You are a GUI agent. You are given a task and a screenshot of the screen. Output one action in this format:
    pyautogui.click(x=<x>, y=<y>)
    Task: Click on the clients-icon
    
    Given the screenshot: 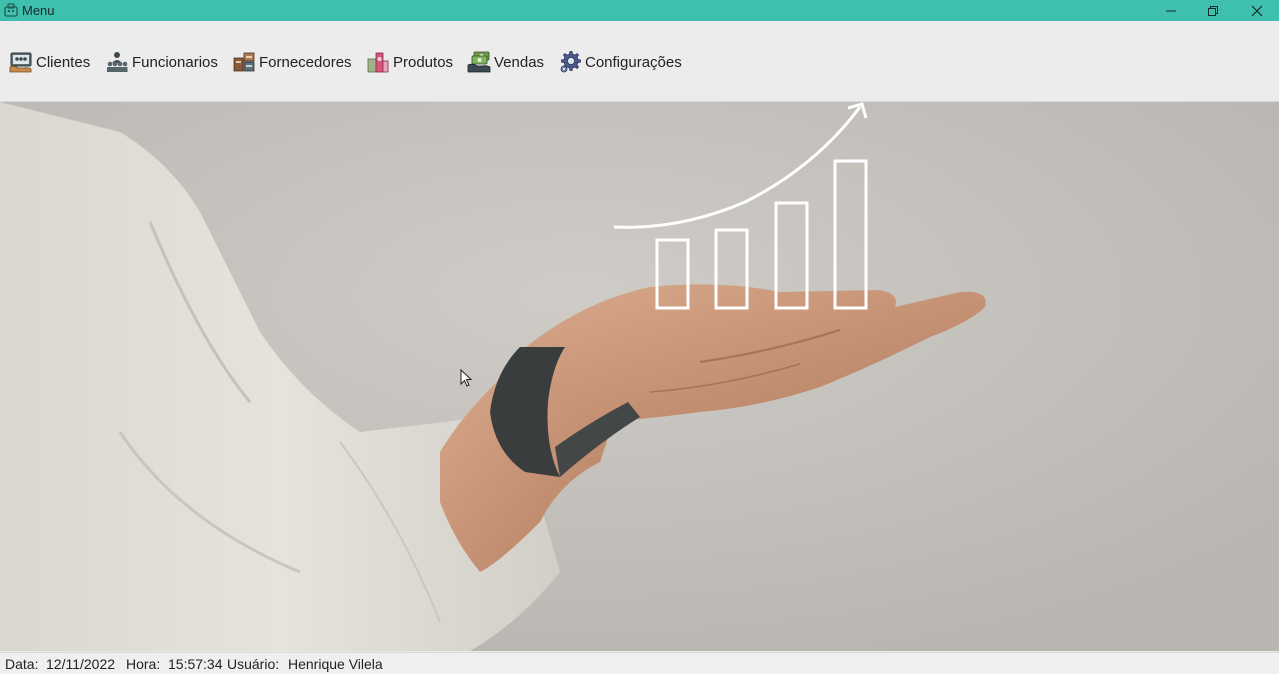 What is the action you would take?
    pyautogui.click(x=20, y=62)
    